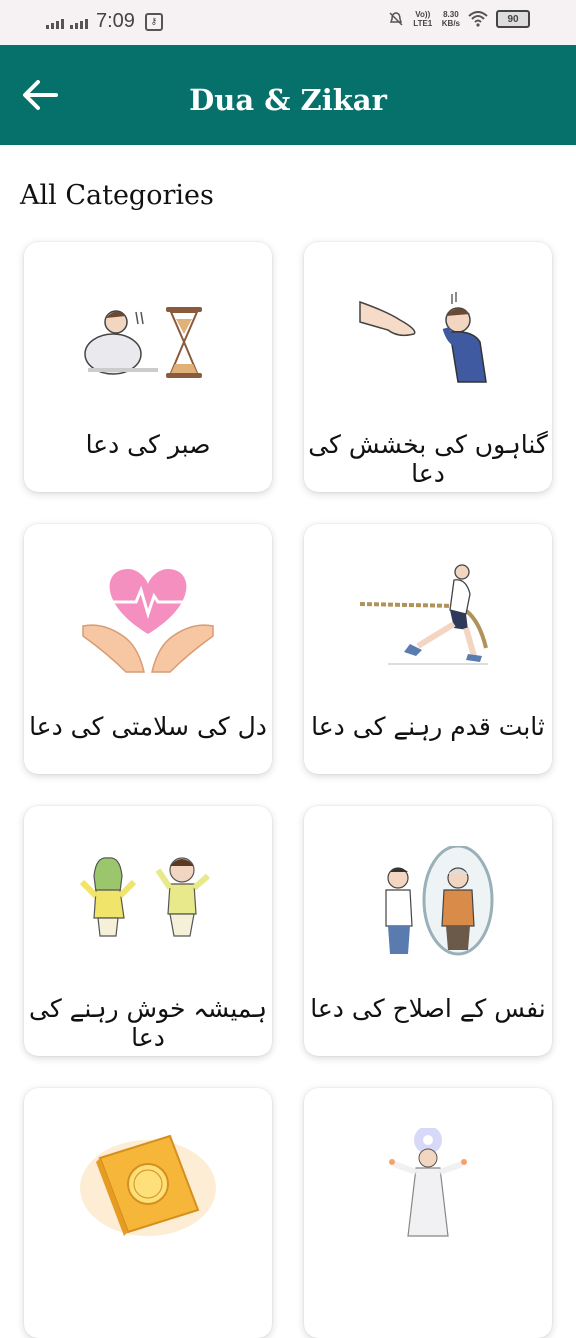 Image resolution: width=576 pixels, height=1338 pixels. What do you see at coordinates (153, 21) in the screenshot?
I see `vpn-icon: ⚷` at bounding box center [153, 21].